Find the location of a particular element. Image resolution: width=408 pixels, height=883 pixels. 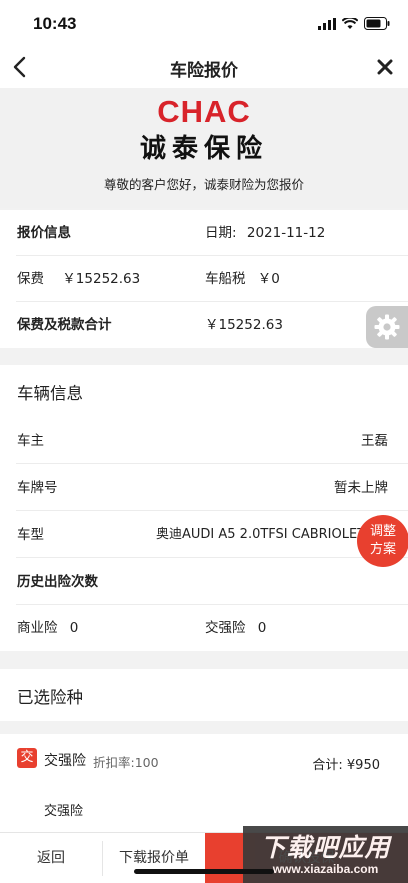

status-icons is located at coordinates (354, 23).